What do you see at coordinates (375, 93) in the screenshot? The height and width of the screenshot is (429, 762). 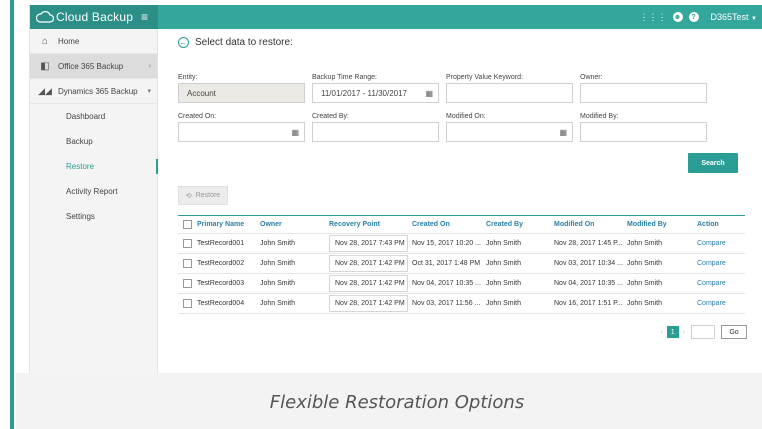 I see `backup-range-field: 11/01/2017 - 11/30/2017 ▦` at bounding box center [375, 93].